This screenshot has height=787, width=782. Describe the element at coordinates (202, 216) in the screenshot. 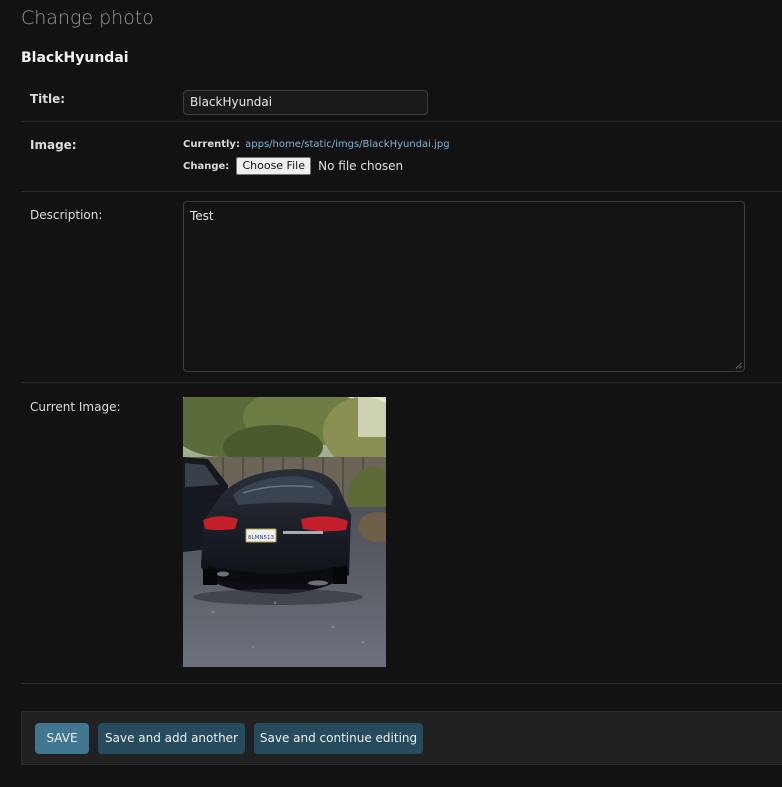

I see `description-text: Test` at that location.